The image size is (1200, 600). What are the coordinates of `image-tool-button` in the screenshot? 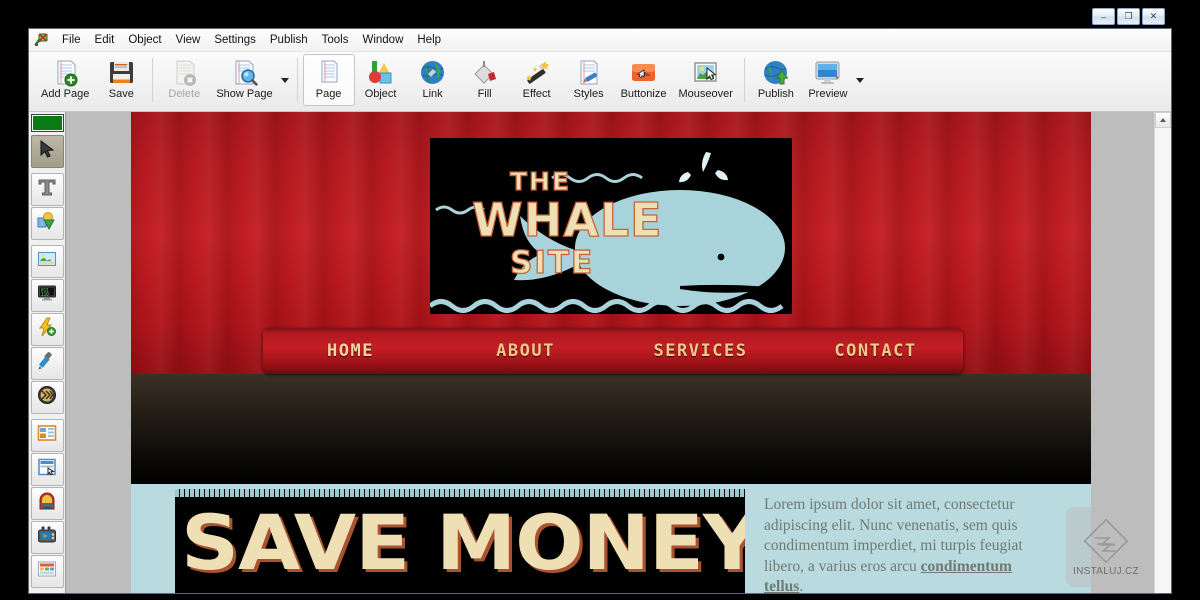 It's located at (47, 261).